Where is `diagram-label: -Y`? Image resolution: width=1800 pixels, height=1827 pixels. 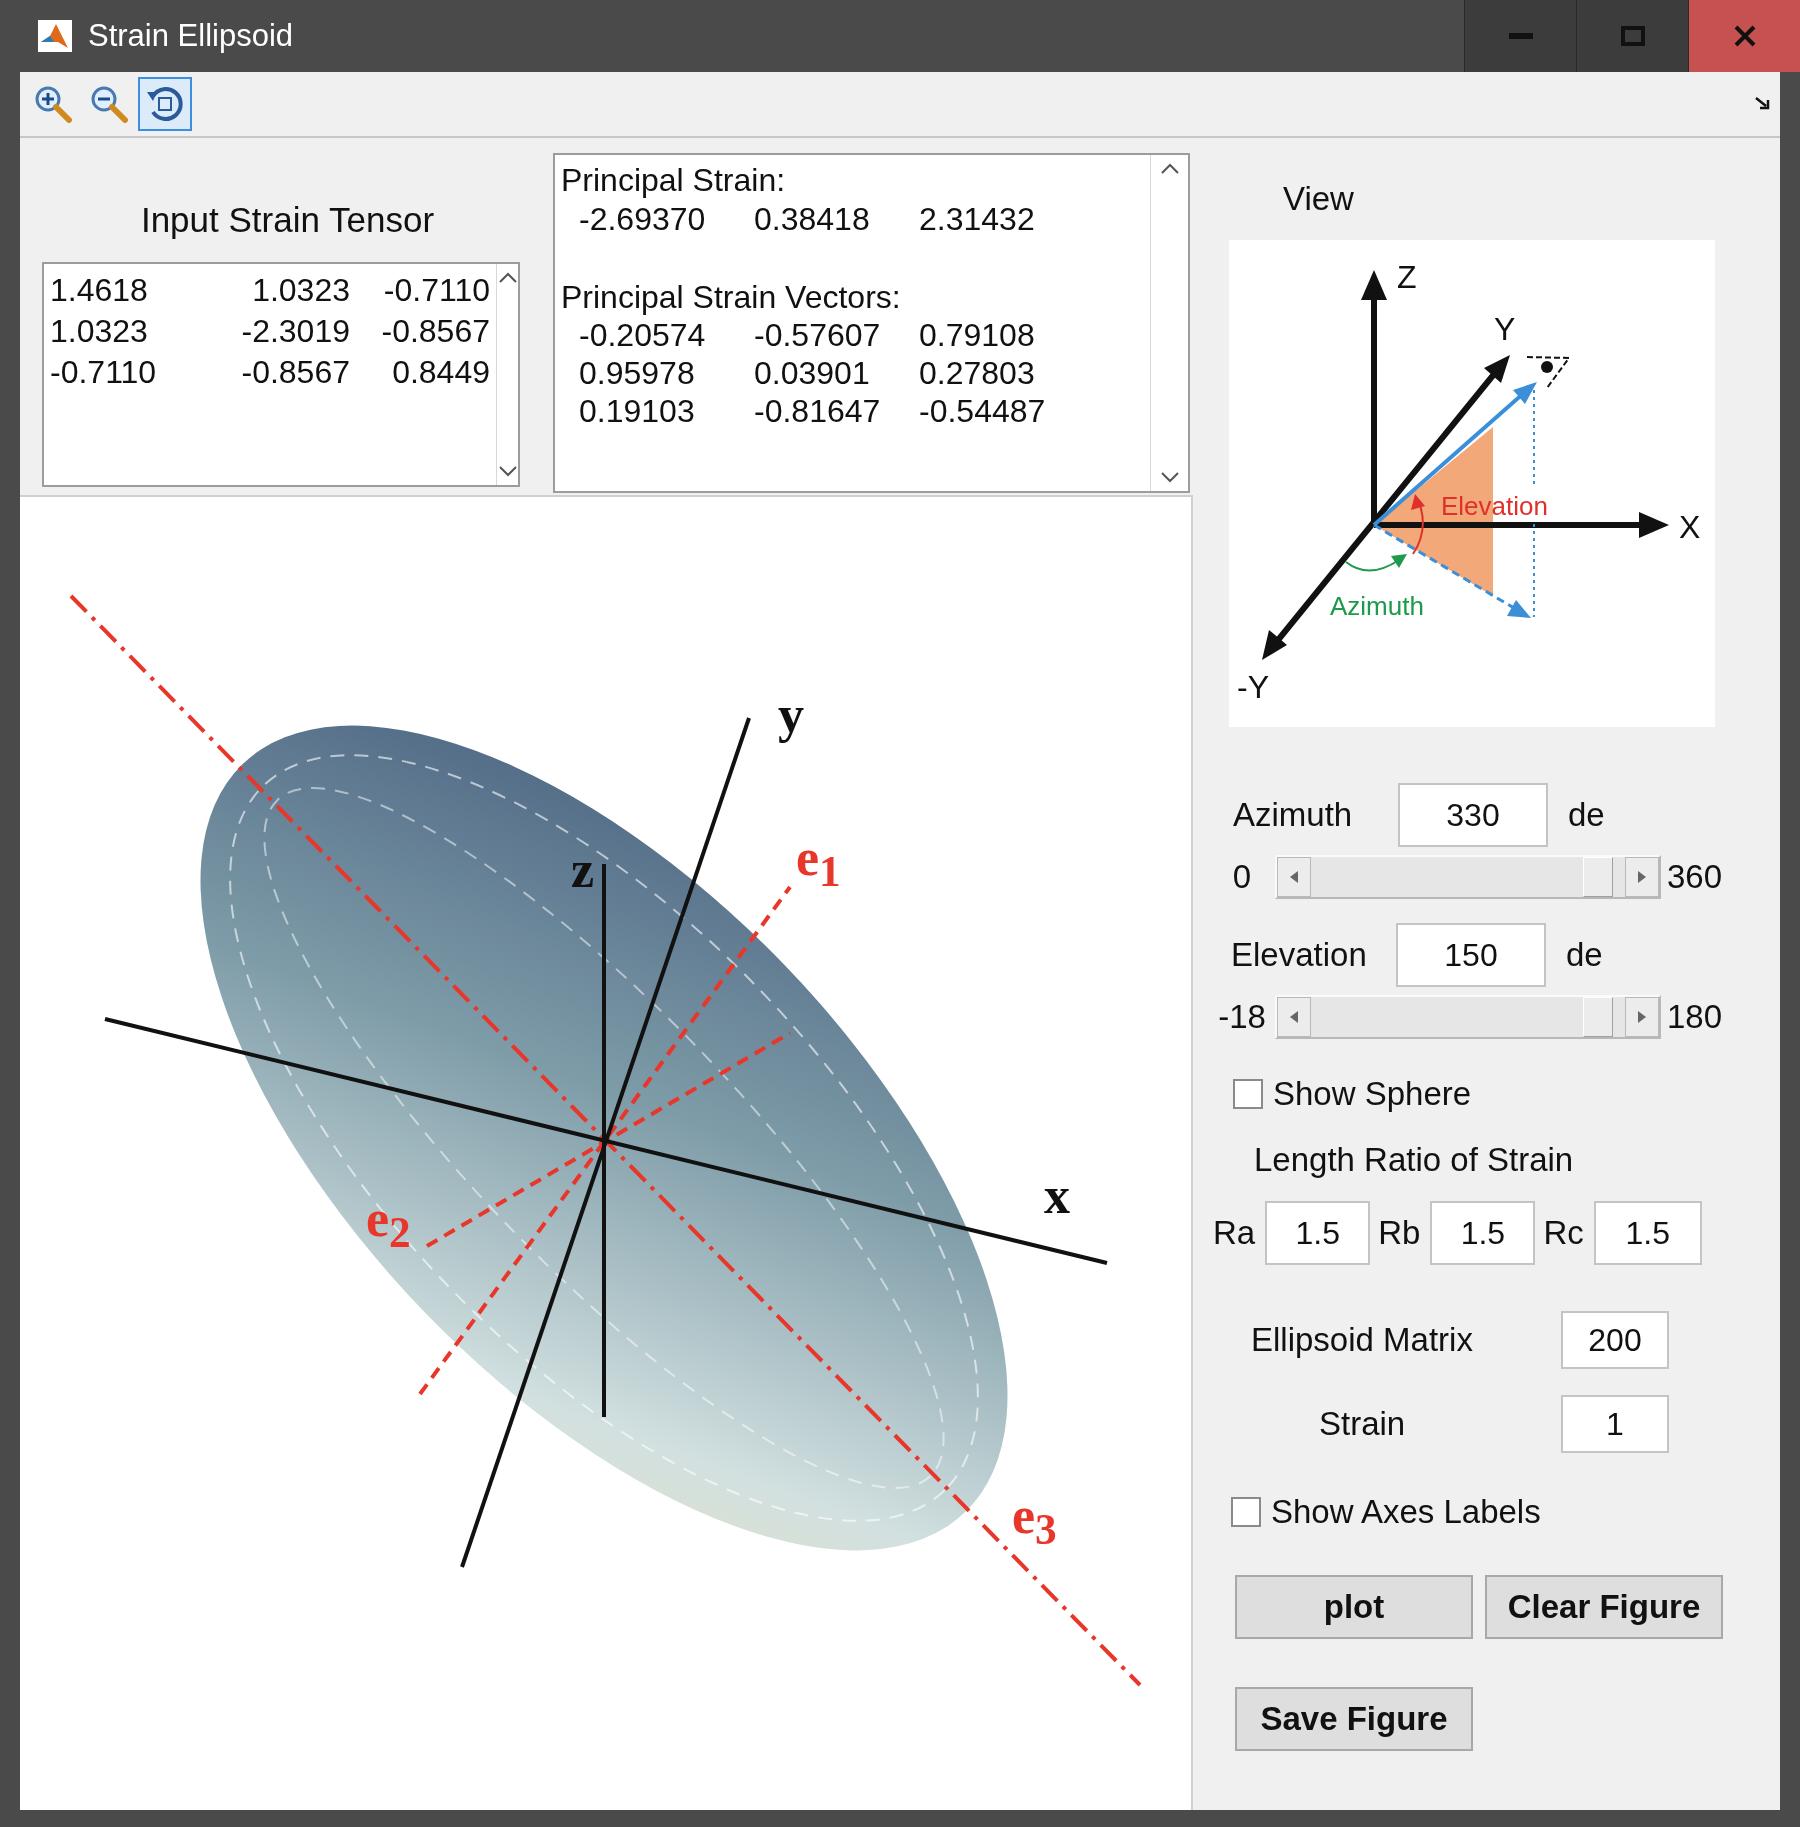 diagram-label: -Y is located at coordinates (1253, 687).